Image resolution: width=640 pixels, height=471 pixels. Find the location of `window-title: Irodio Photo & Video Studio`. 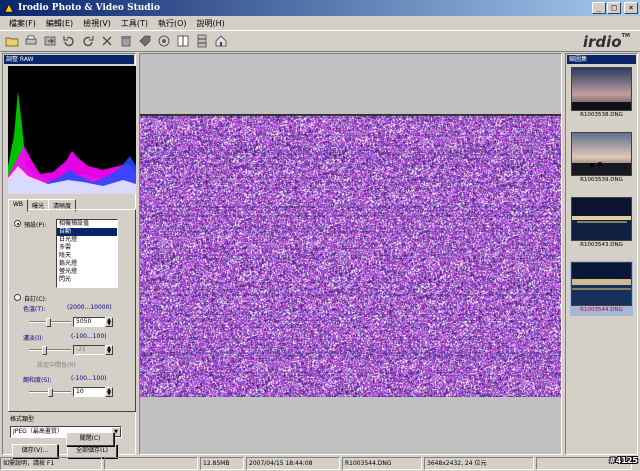

window-title: Irodio Photo & Video Studio is located at coordinates (89, 8).